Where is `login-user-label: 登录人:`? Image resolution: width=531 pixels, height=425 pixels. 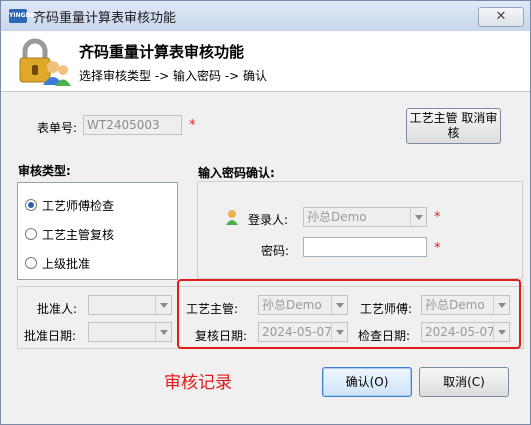
login-user-label: 登录人: is located at coordinates (268, 220).